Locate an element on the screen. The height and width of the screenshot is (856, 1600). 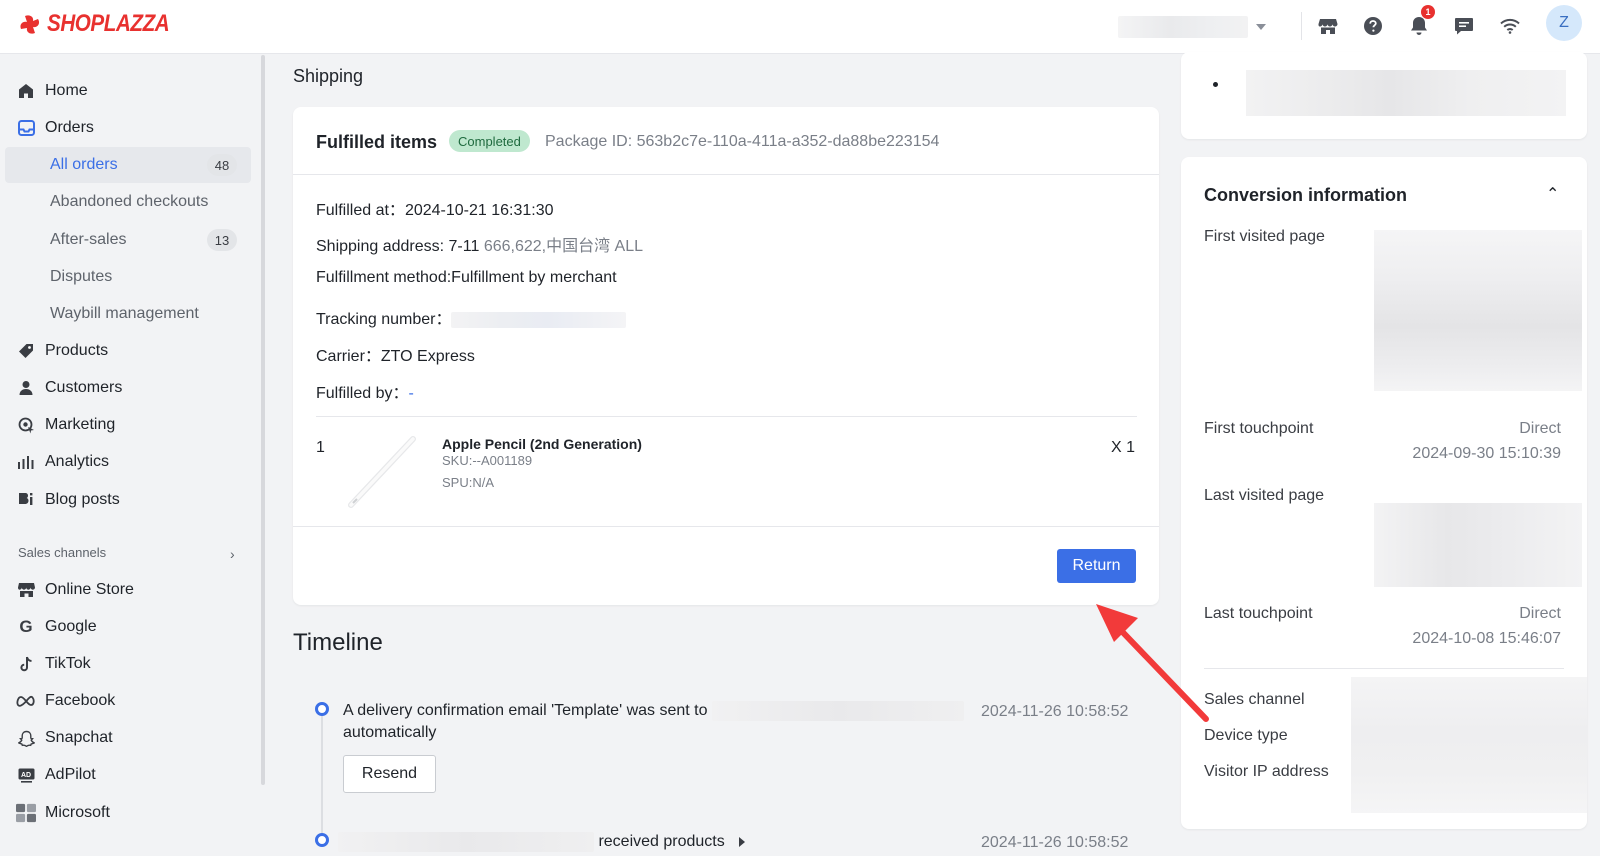
product-sku: SKU:--A001189 is located at coordinates (487, 460).